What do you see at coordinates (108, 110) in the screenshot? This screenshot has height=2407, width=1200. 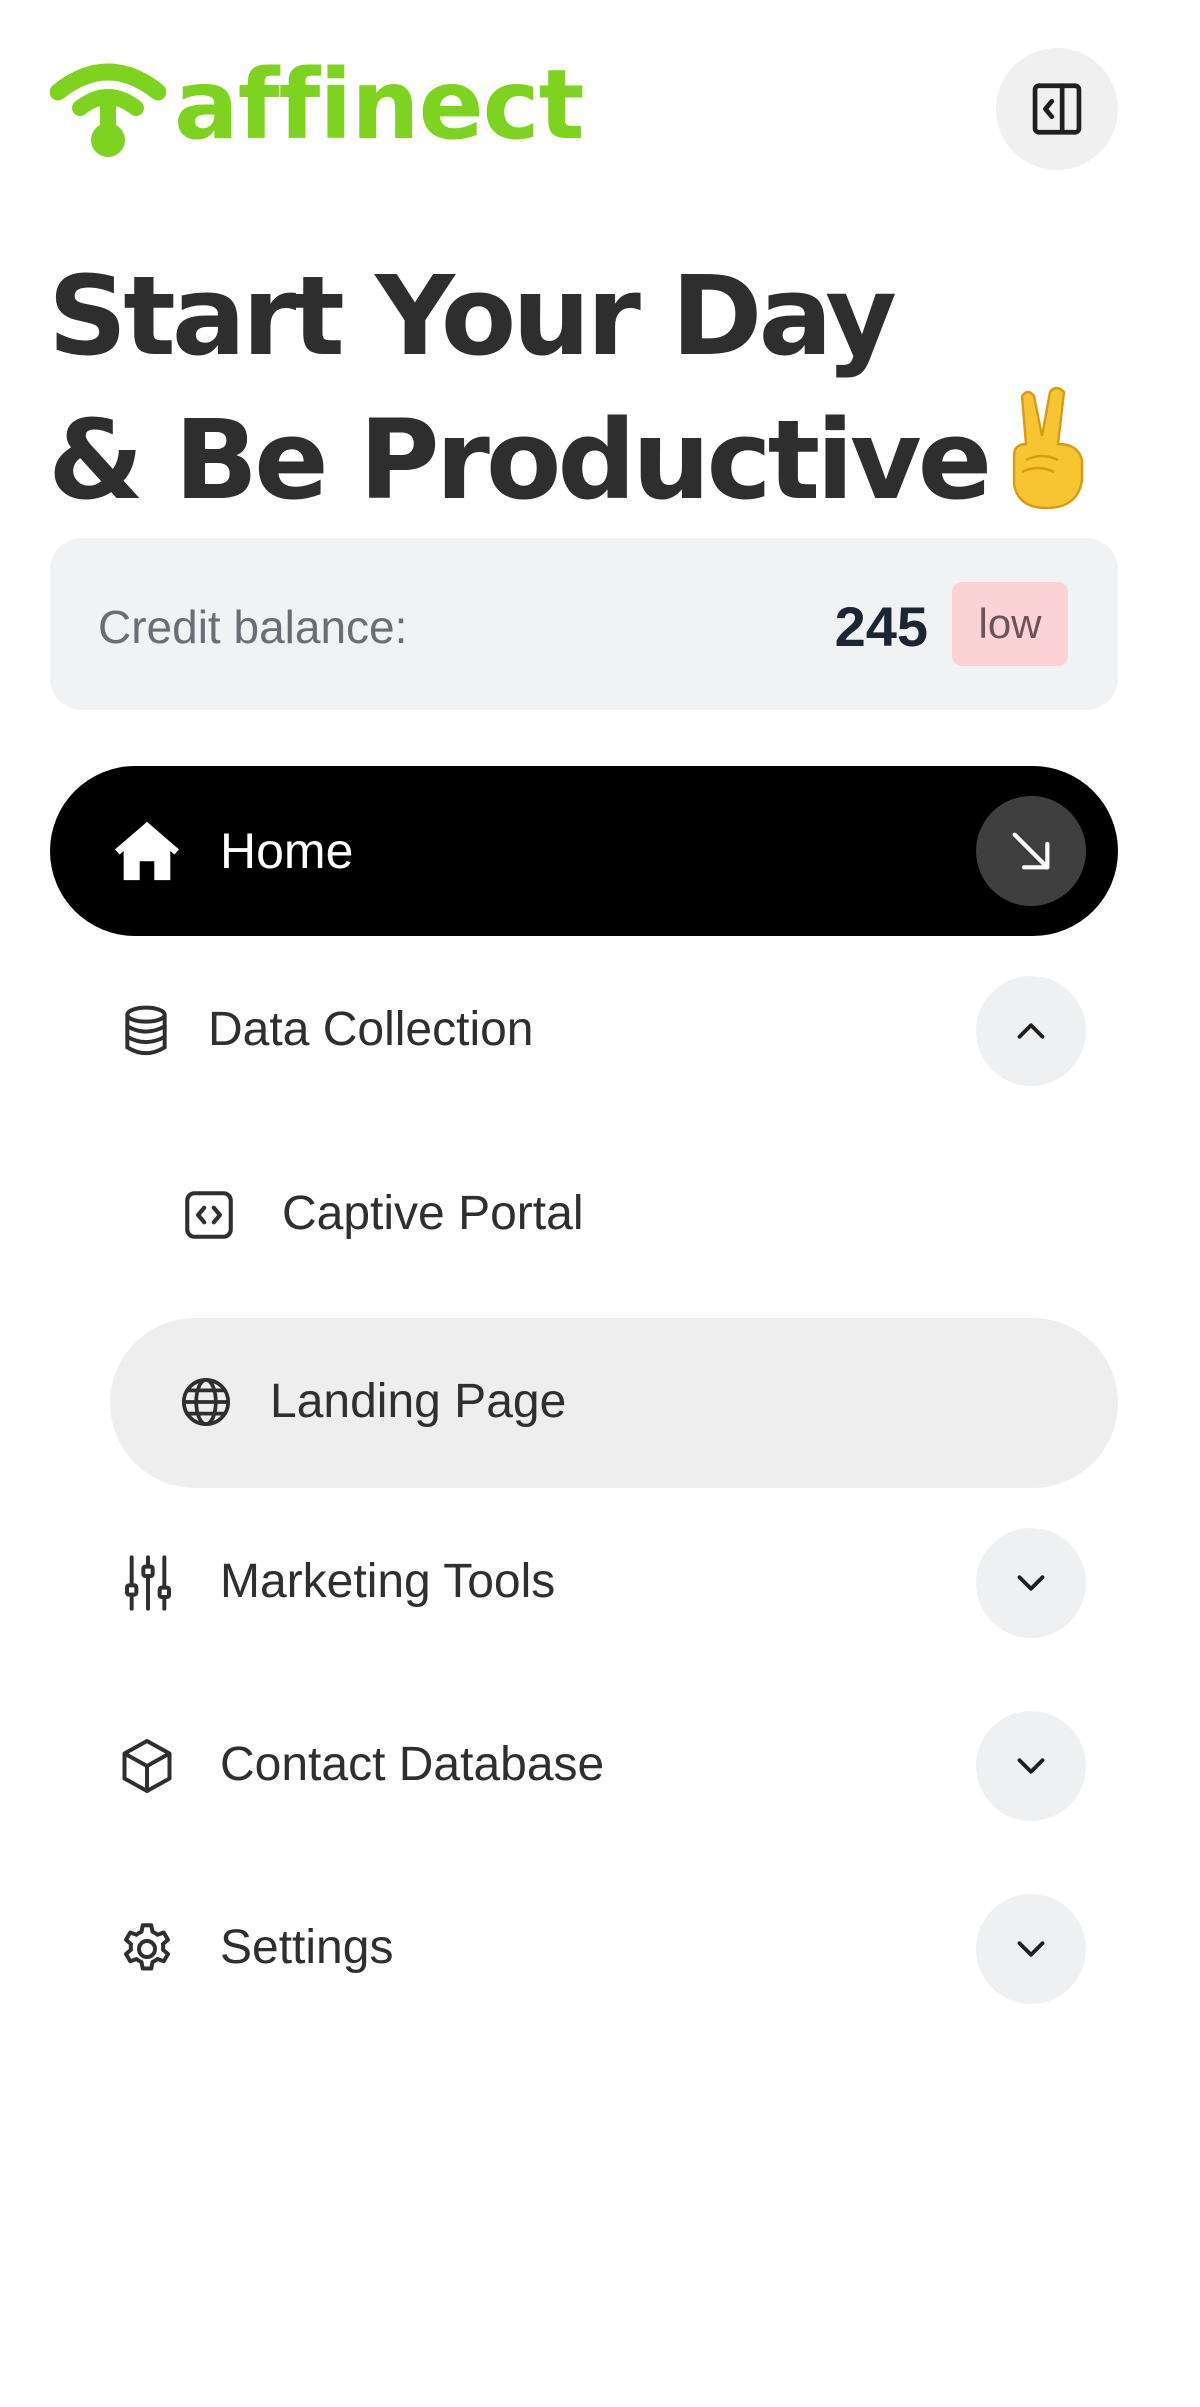 I see `wifi-logo-icon` at bounding box center [108, 110].